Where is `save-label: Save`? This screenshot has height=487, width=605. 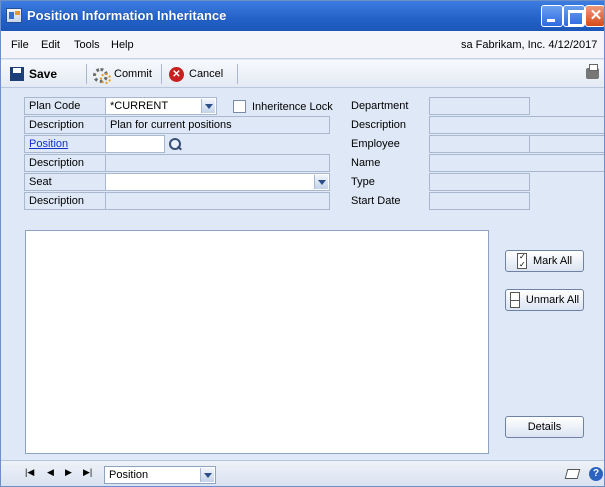
save-label: Save is located at coordinates (43, 74).